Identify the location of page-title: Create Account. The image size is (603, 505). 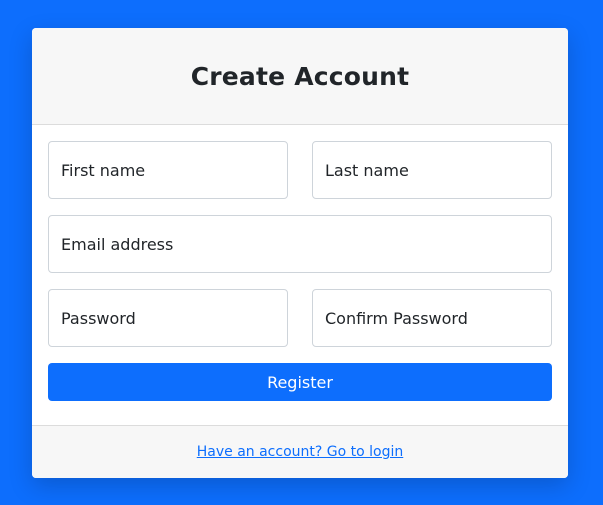
(300, 76).